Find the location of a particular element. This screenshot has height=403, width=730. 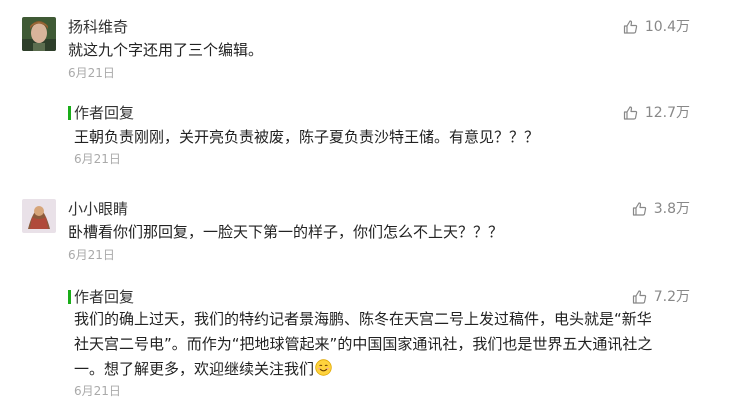

like-count: 12.7万 is located at coordinates (667, 113).